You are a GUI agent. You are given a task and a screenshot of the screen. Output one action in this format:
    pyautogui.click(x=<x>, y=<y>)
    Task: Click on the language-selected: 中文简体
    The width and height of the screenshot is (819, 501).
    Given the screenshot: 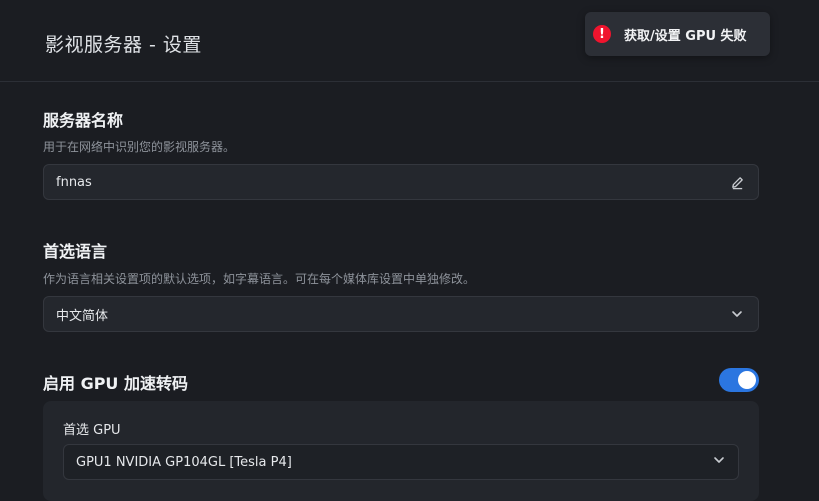 What is the action you would take?
    pyautogui.click(x=82, y=316)
    